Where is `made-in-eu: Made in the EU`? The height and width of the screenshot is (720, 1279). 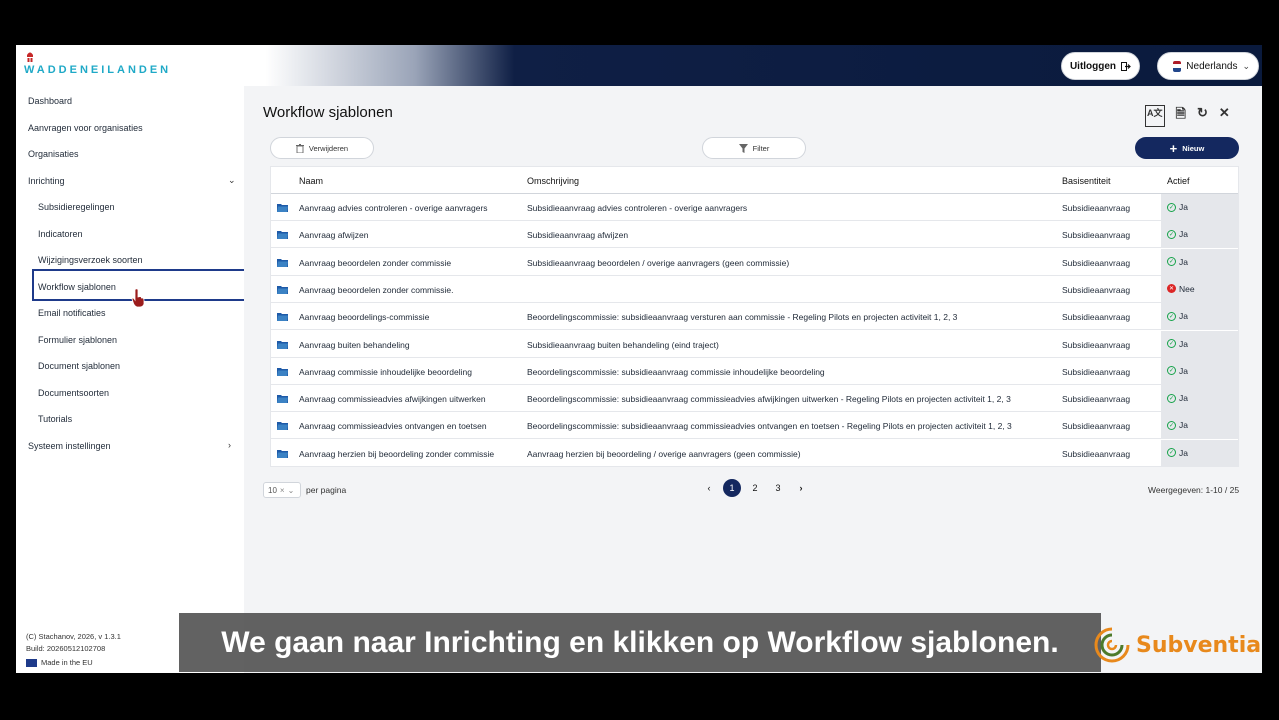 made-in-eu: Made in the EU is located at coordinates (73, 663).